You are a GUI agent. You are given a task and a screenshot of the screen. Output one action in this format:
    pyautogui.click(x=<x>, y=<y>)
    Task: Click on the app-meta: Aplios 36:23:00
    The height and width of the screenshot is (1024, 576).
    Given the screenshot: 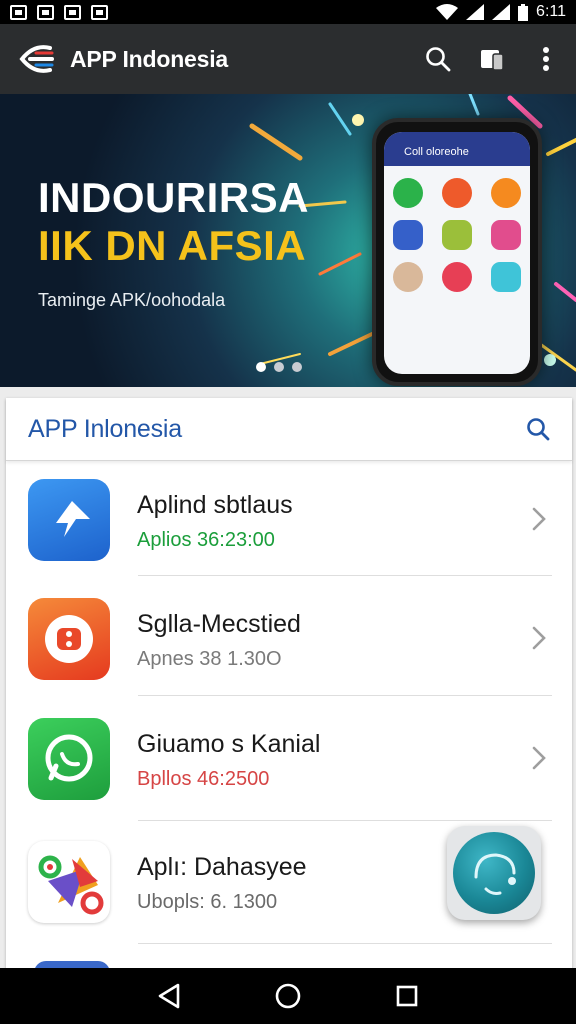 What is the action you would take?
    pyautogui.click(x=206, y=540)
    